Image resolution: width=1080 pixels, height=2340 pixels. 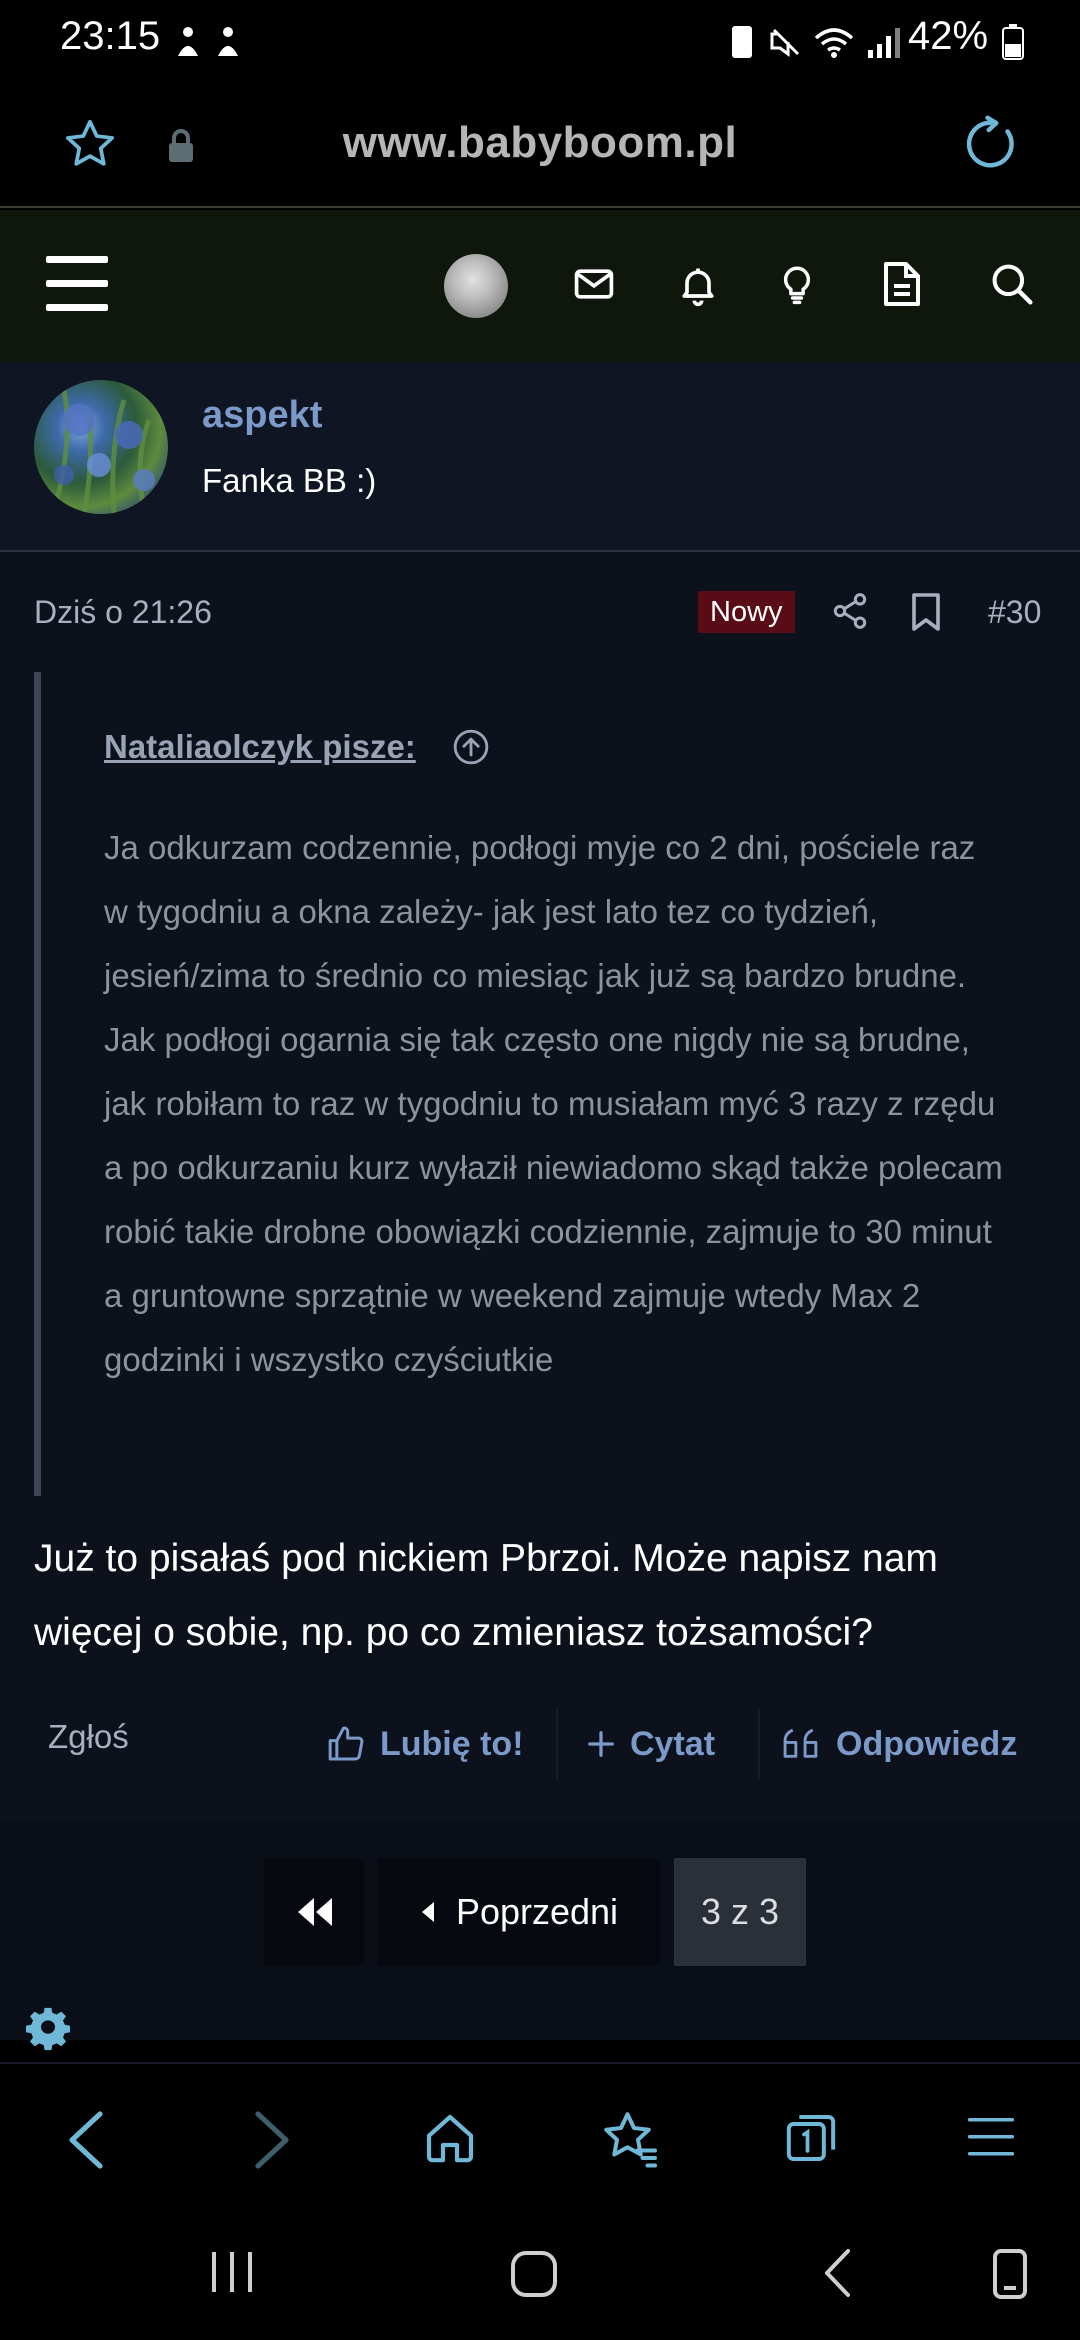 What do you see at coordinates (534, 2274) in the screenshot?
I see `home-button-icon` at bounding box center [534, 2274].